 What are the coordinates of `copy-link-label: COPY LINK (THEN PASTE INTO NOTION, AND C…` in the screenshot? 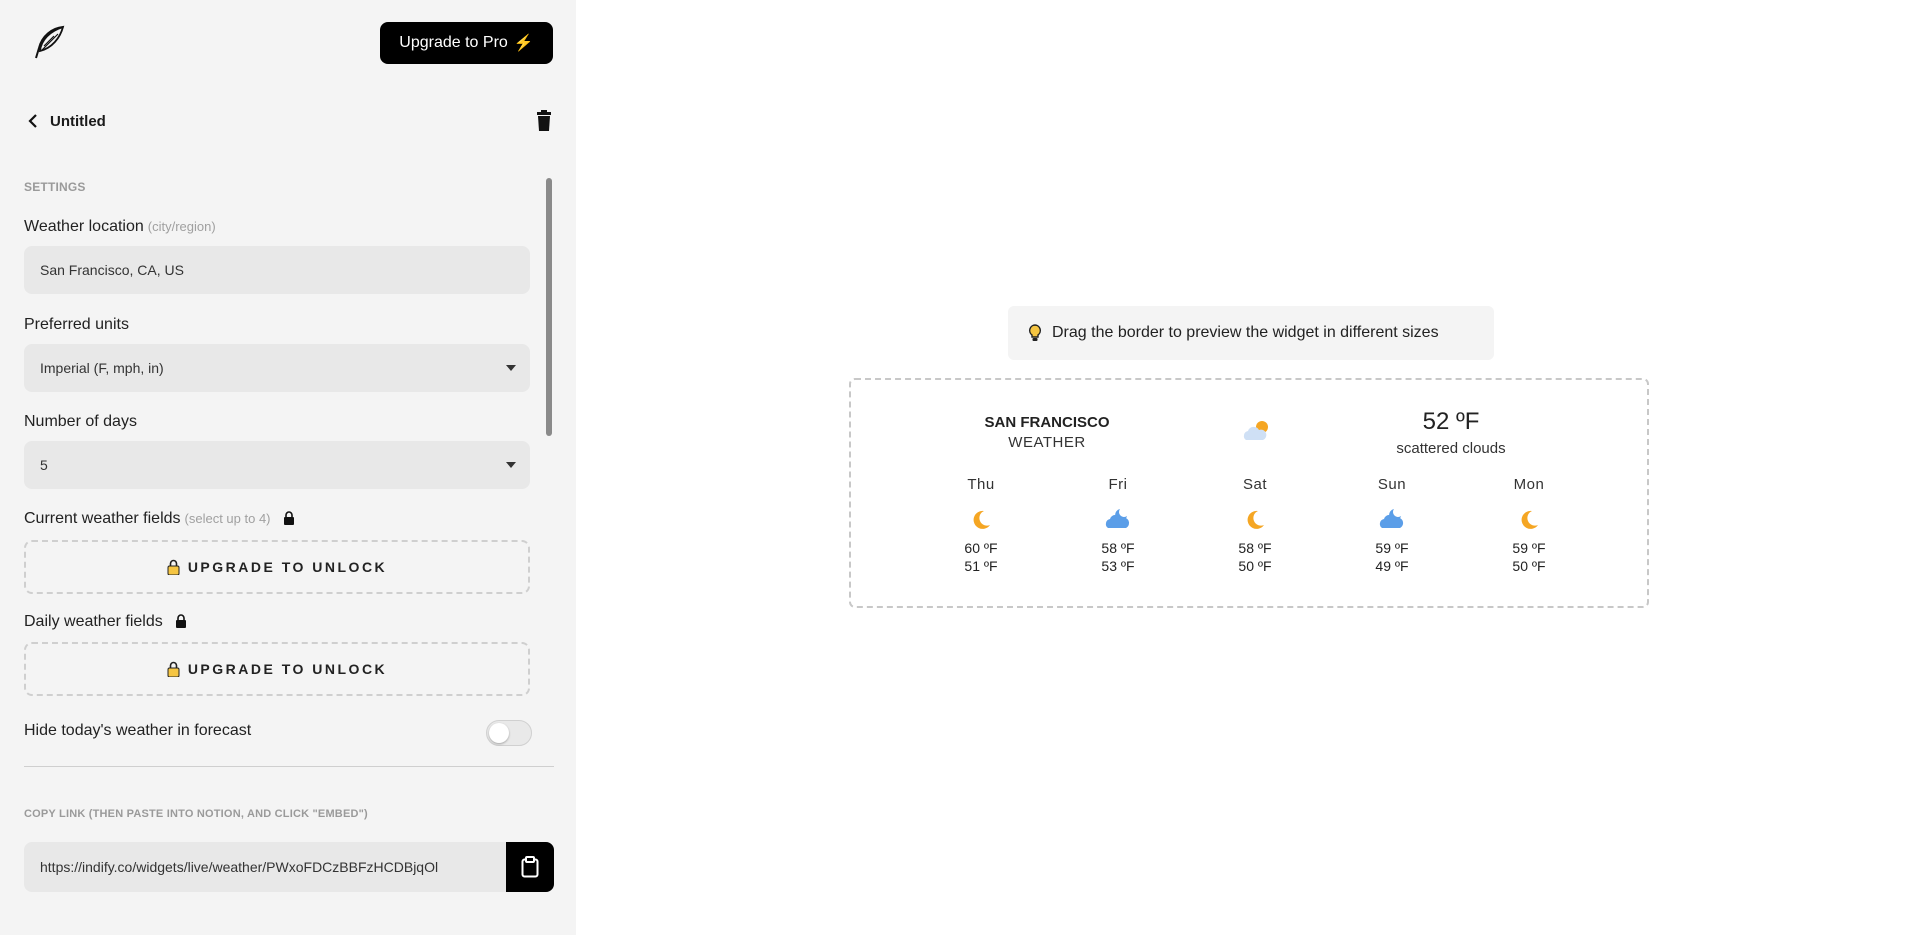 It's located at (196, 814).